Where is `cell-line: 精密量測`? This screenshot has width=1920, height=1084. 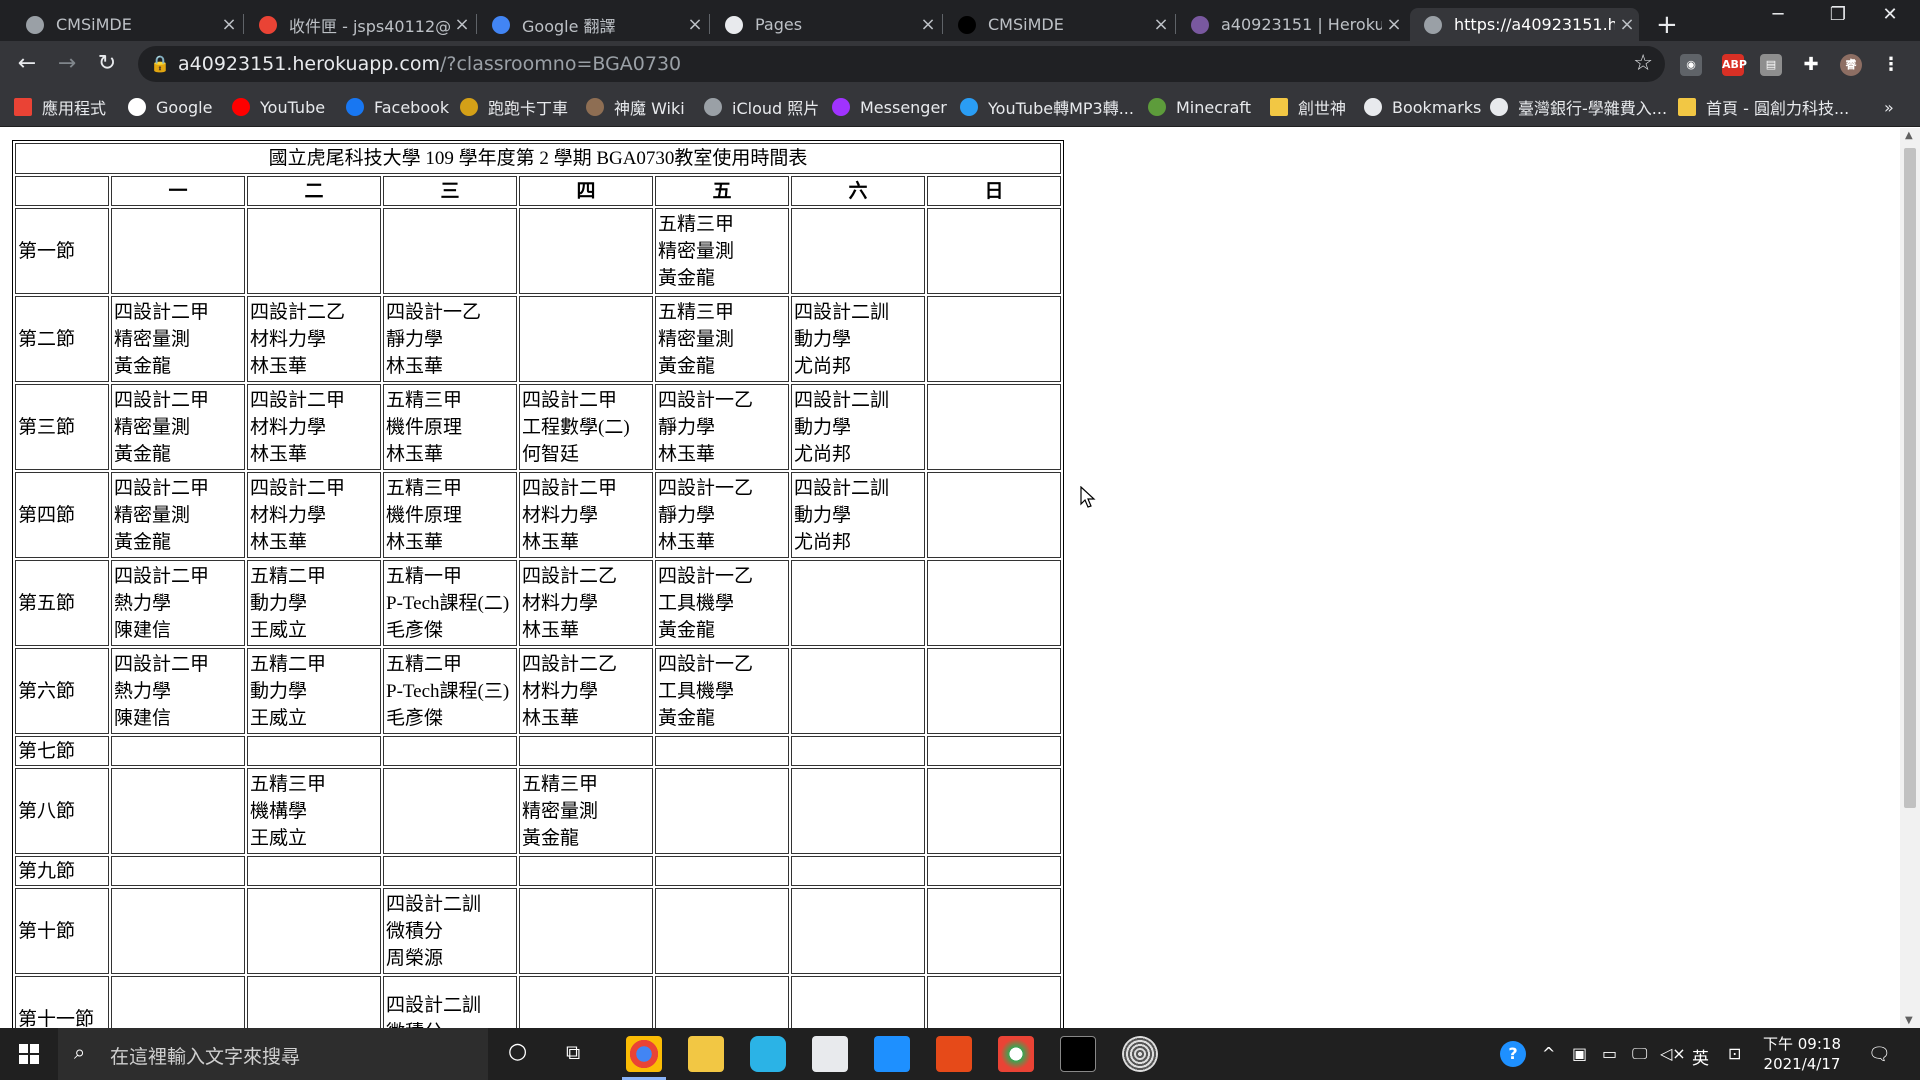
cell-line: 精密量測 is located at coordinates (696, 251).